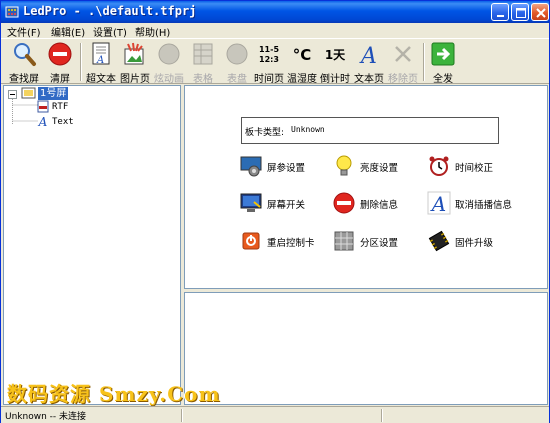 This screenshot has width=550, height=423. What do you see at coordinates (275, 31) in the screenshot?
I see `menu-bar: 文件(F) 编辑(E) 设置(T) 帮助(H)` at bounding box center [275, 31].